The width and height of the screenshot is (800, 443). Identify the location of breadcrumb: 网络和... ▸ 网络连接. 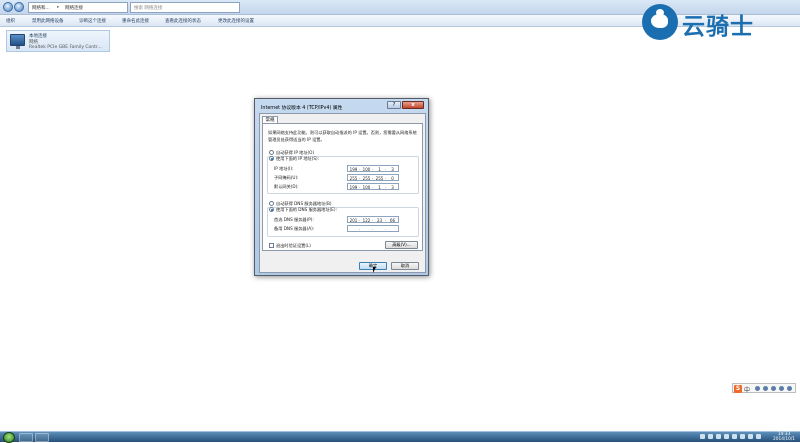
(78, 7).